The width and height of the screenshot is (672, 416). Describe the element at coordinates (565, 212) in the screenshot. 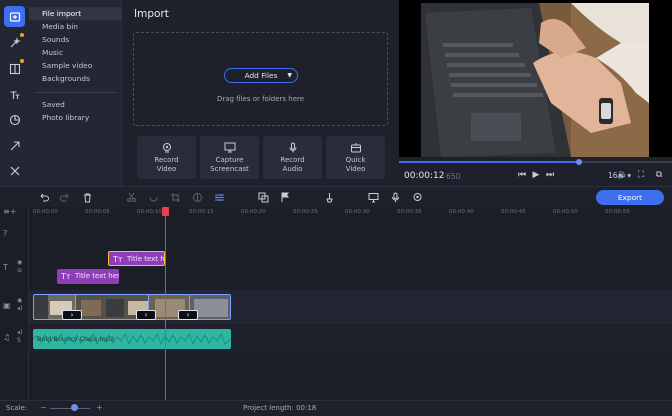

I see `ruler-label: 00:00:50` at that location.